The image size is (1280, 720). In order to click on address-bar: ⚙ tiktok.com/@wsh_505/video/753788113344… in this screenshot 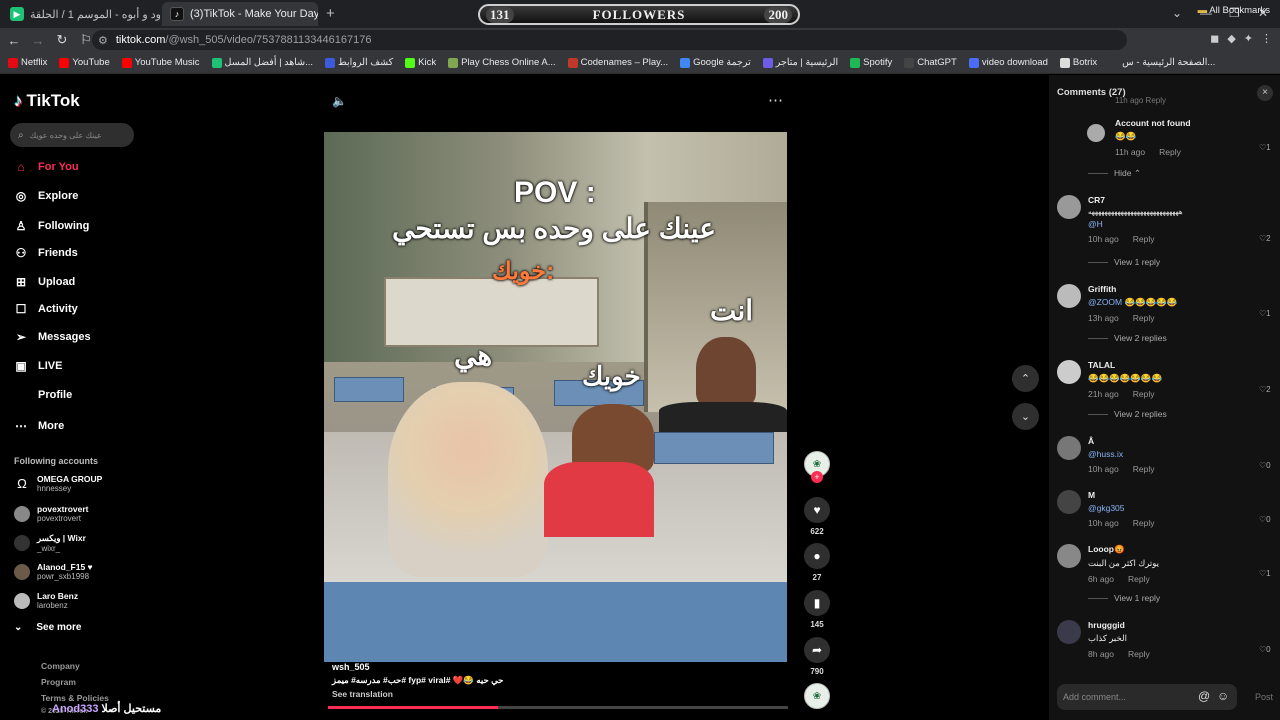, I will do `click(609, 40)`.